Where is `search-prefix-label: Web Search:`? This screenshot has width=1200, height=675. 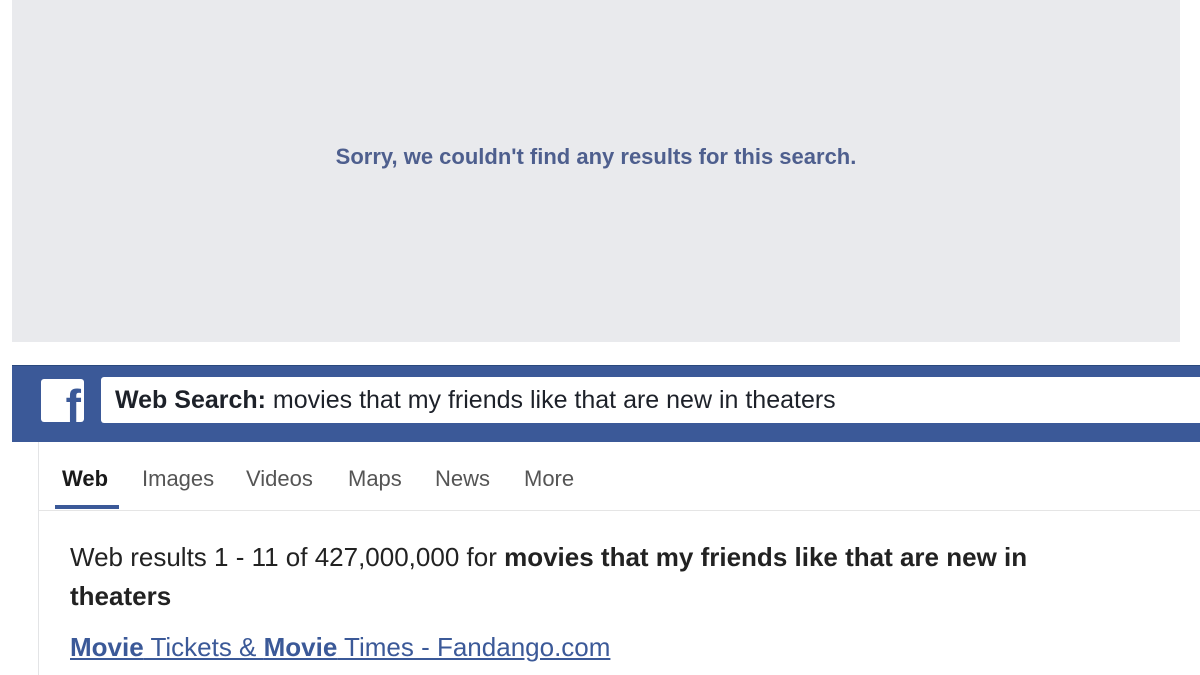 search-prefix-label: Web Search: is located at coordinates (190, 400).